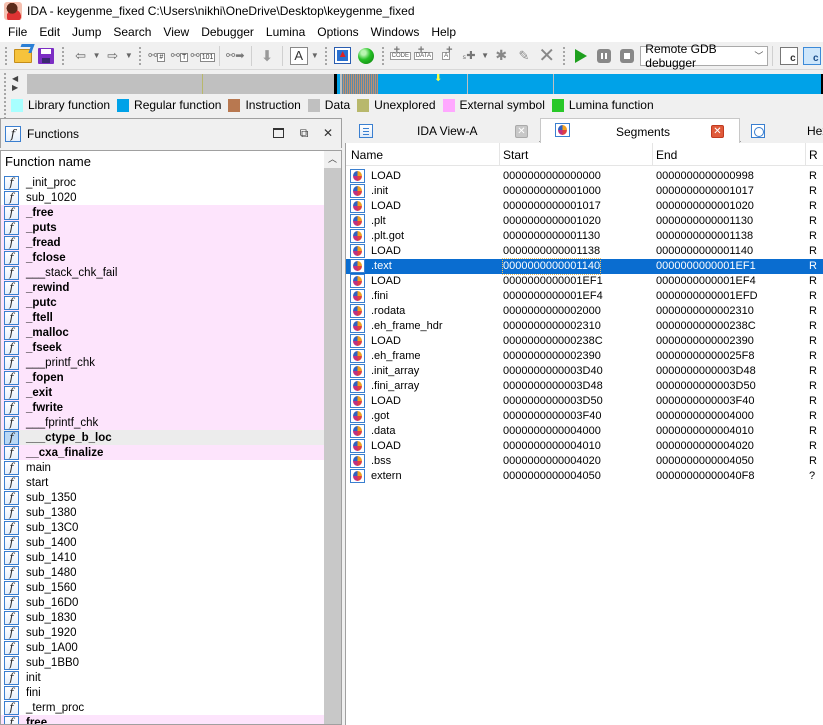 This screenshot has height=725, width=823. Describe the element at coordinates (782, 131) in the screenshot. I see `tab-hex-view: Hex` at that location.